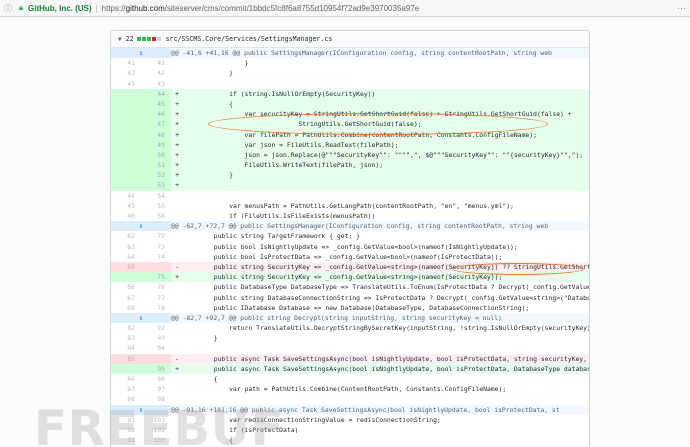 This screenshot has width=690, height=447. Describe the element at coordinates (156, 277) in the screenshot. I see `new-line-number: 75` at that location.